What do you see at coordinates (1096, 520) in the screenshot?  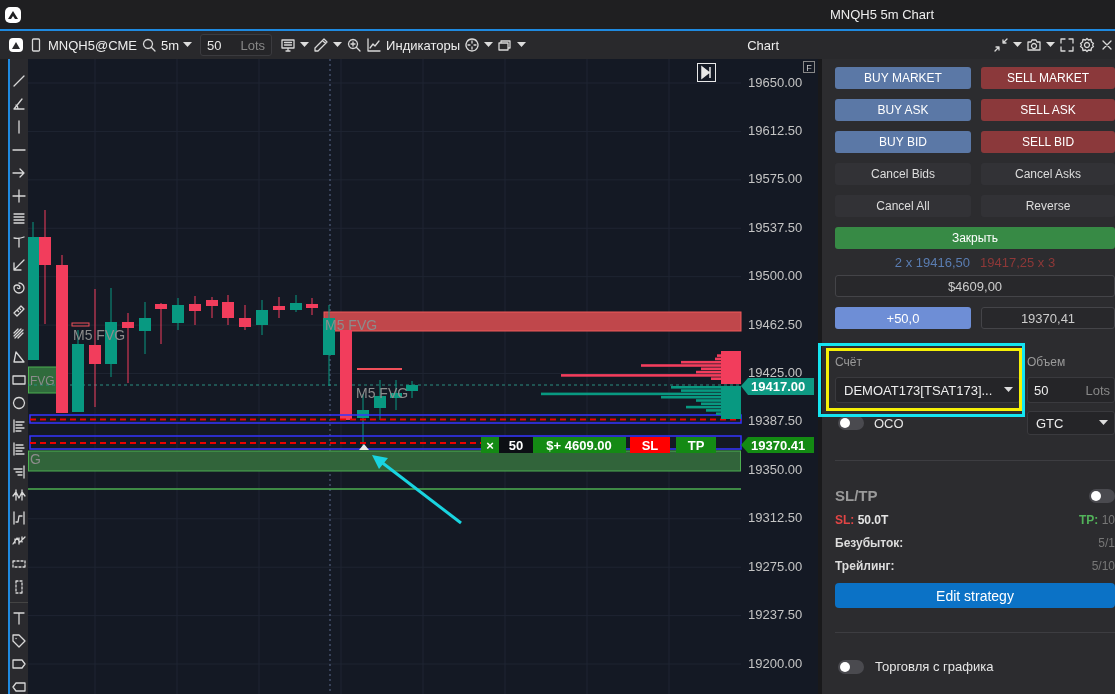 I see `take-profit-text: TP: 10` at bounding box center [1096, 520].